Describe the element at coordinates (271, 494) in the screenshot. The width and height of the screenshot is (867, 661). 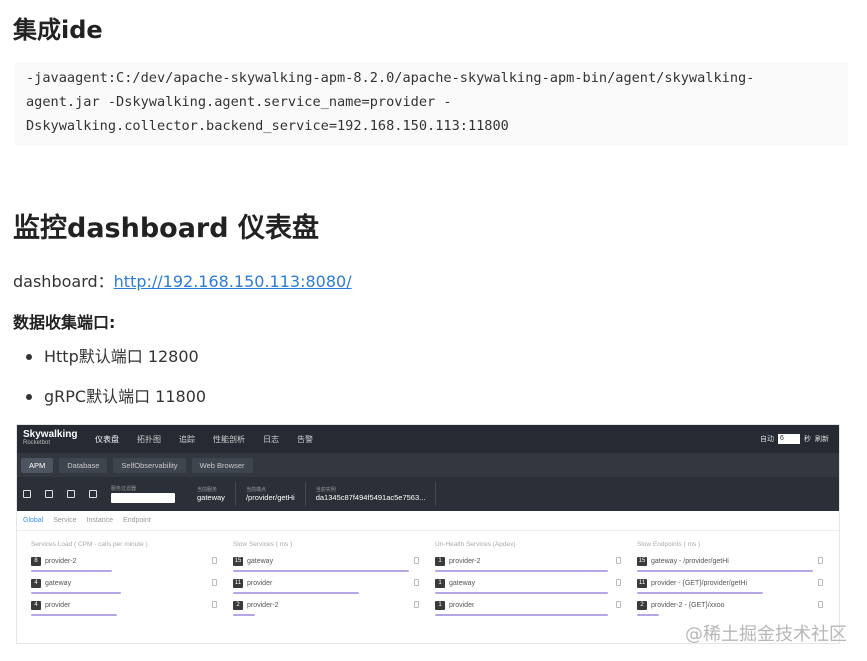
I see `sw-select-endpoint: 当前端点 /provider/getHi` at that location.